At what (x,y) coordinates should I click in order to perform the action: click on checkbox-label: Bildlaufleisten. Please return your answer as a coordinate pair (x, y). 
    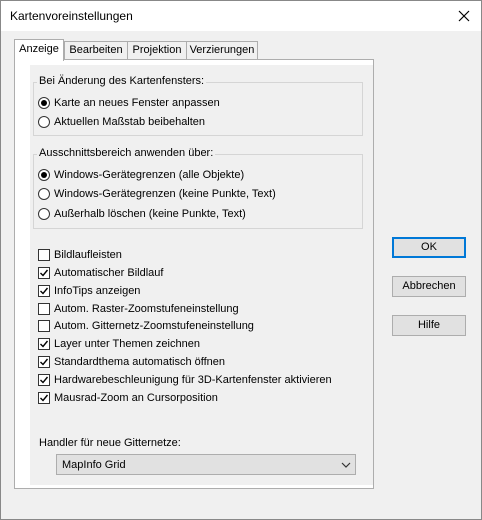
    Looking at the image, I should click on (88, 255).